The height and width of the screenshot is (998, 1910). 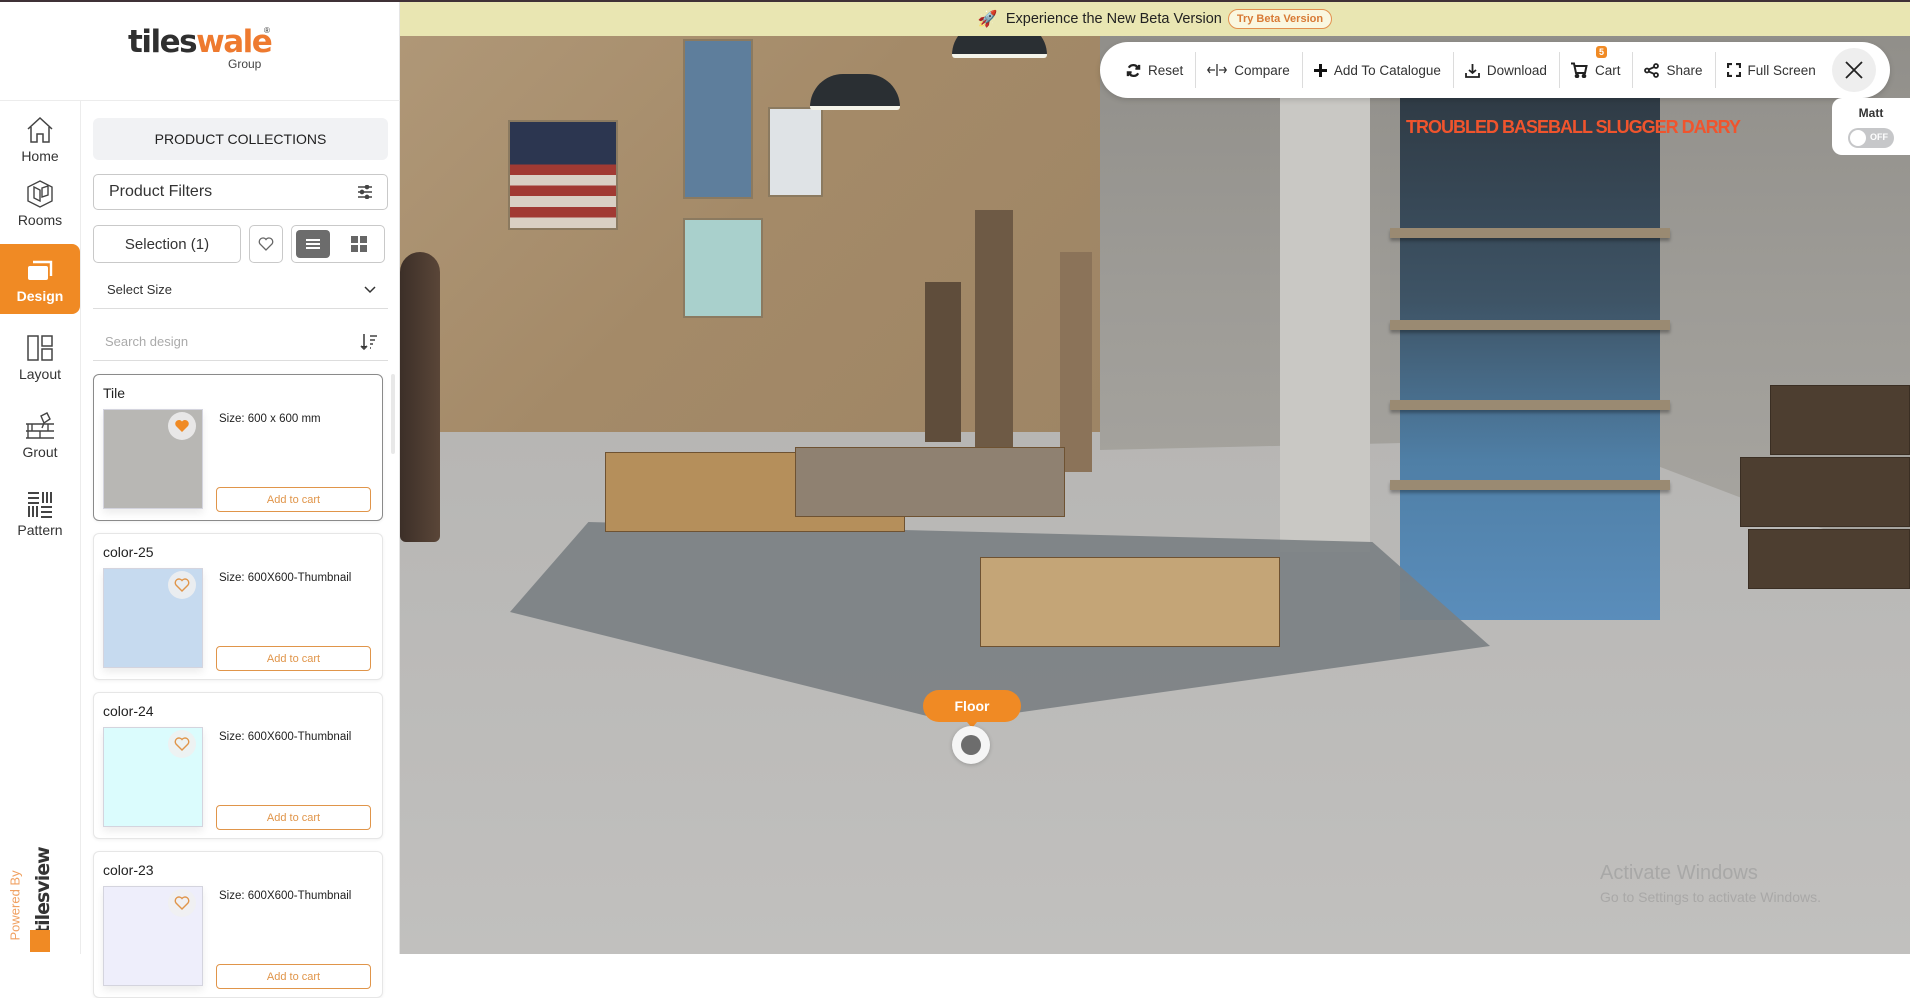 I want to click on selection-button: Selection (1), so click(x=167, y=244).